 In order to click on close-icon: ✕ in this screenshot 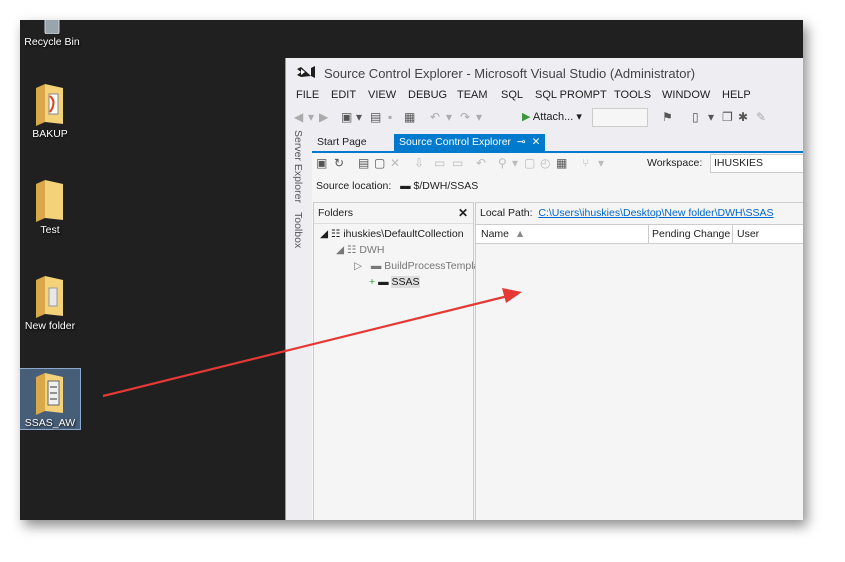, I will do `click(463, 213)`.